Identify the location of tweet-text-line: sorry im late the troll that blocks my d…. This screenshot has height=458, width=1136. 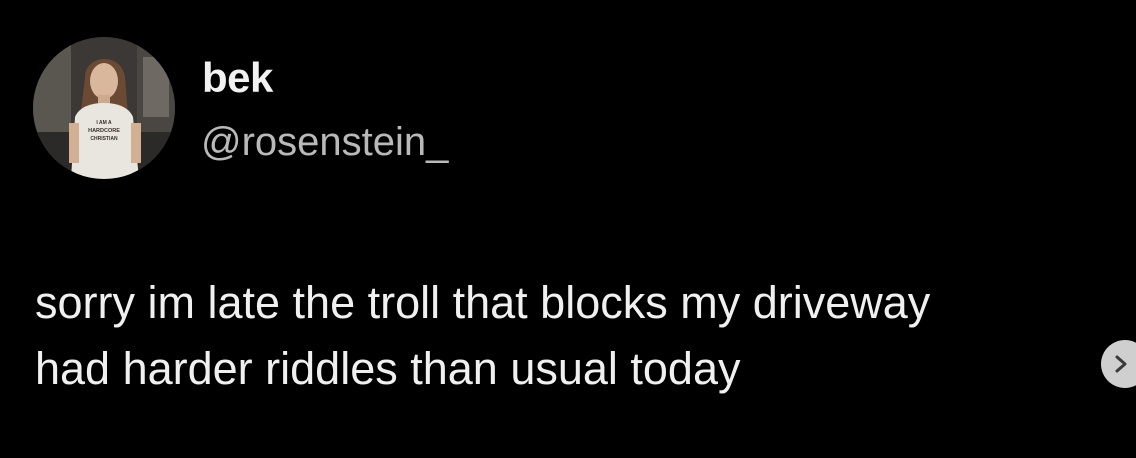
(483, 302).